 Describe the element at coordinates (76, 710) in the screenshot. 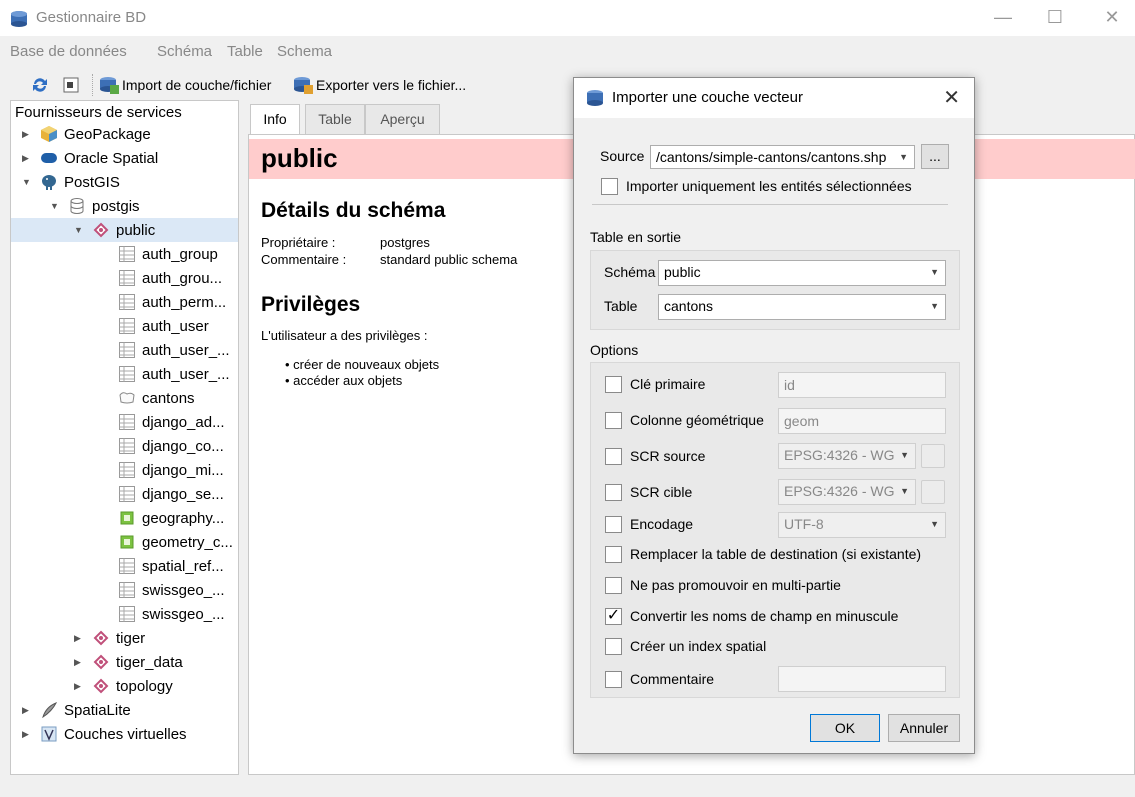

I see `tree-item-spatialite: ▶ SpatiaLite` at that location.